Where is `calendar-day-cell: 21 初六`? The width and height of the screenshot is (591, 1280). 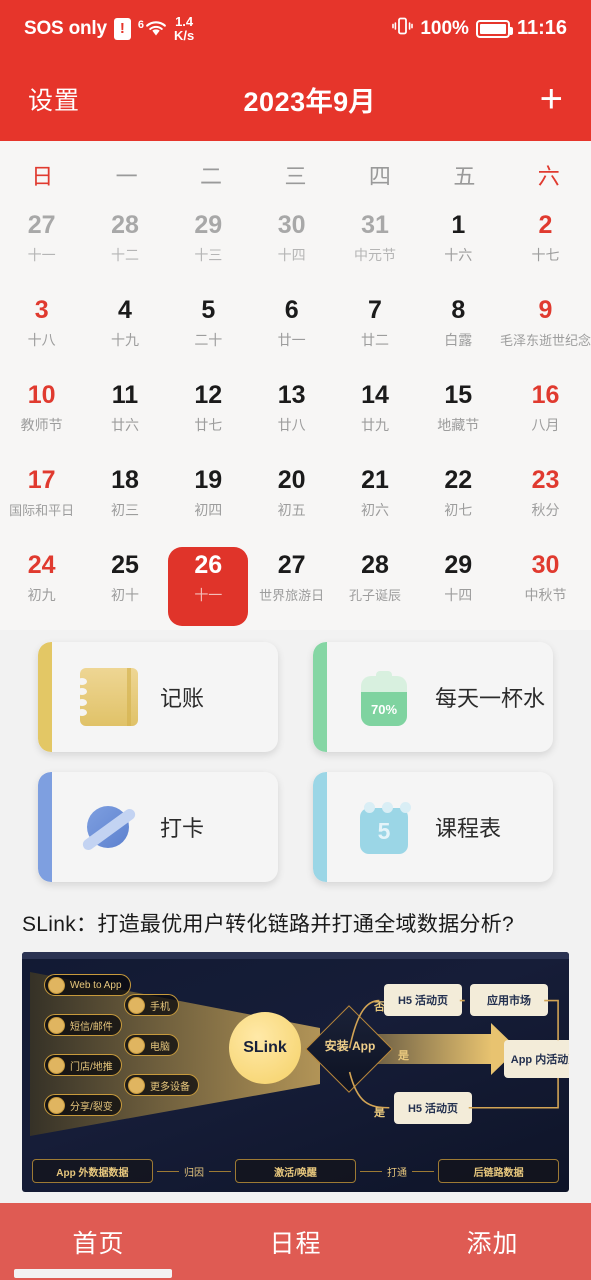 calendar-day-cell: 21 初六 is located at coordinates (374, 502).